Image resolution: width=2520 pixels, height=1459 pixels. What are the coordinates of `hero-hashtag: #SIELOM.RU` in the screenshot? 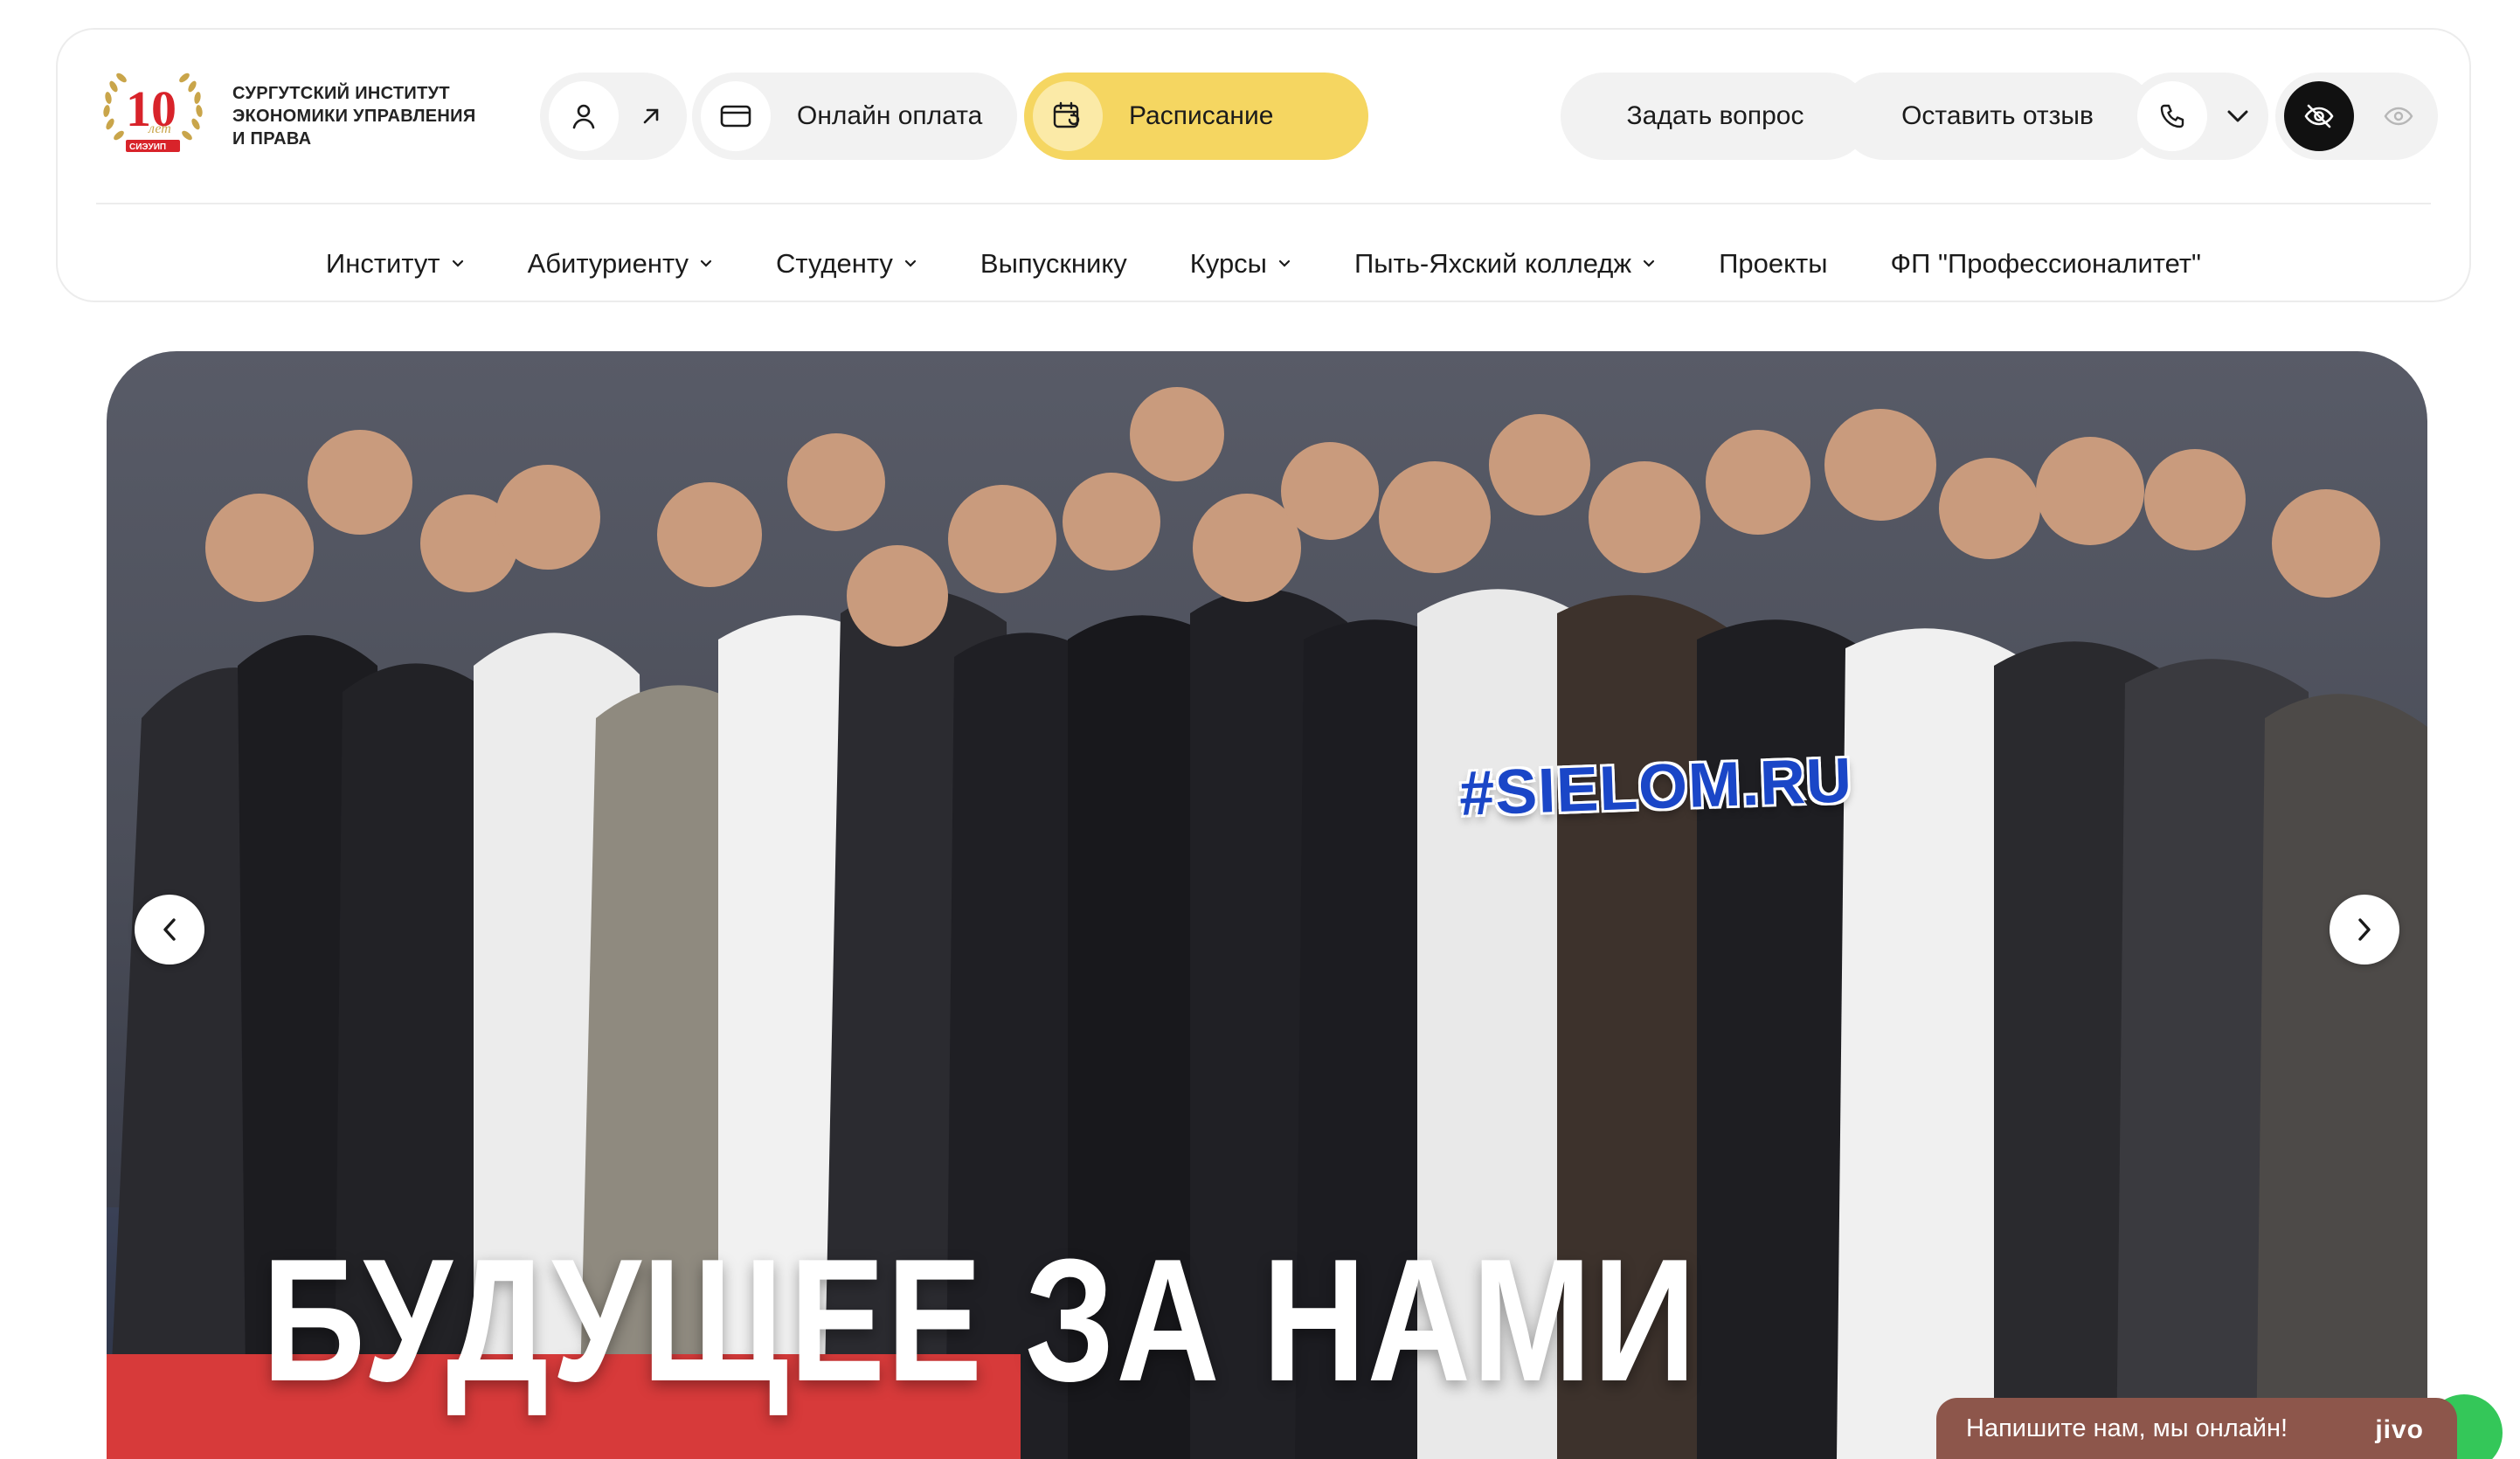 It's located at (1655, 787).